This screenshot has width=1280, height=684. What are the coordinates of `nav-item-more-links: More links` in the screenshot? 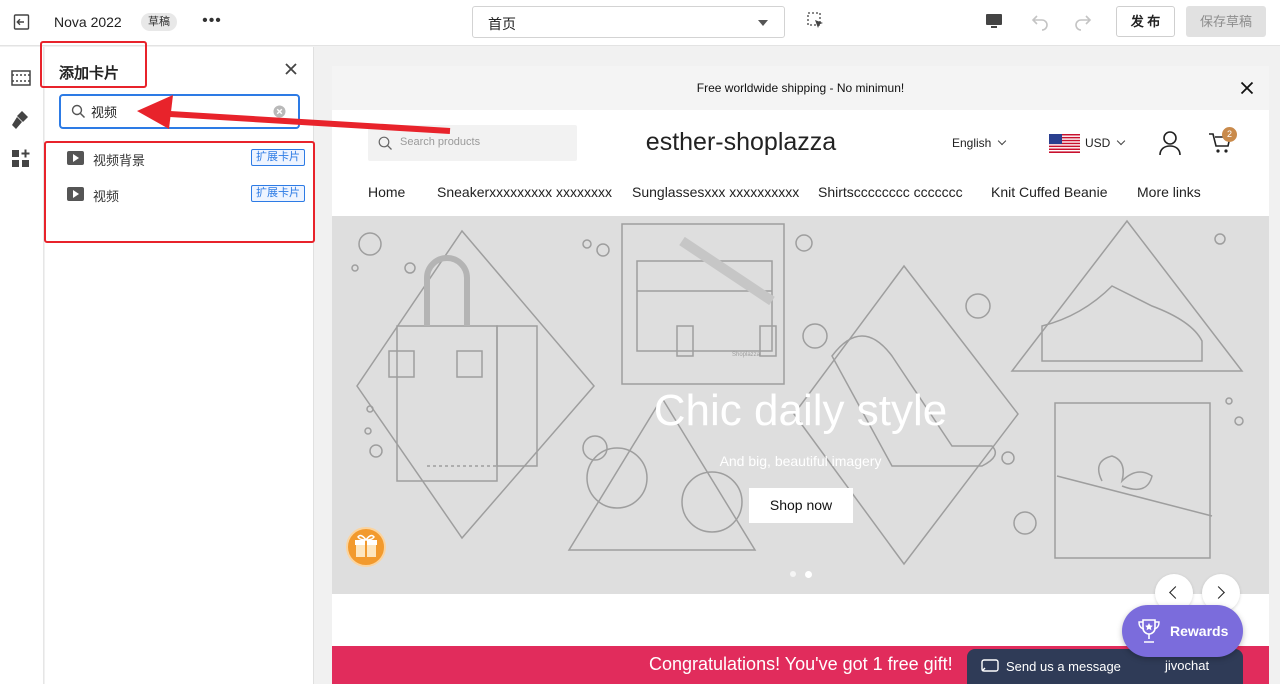 It's located at (1169, 192).